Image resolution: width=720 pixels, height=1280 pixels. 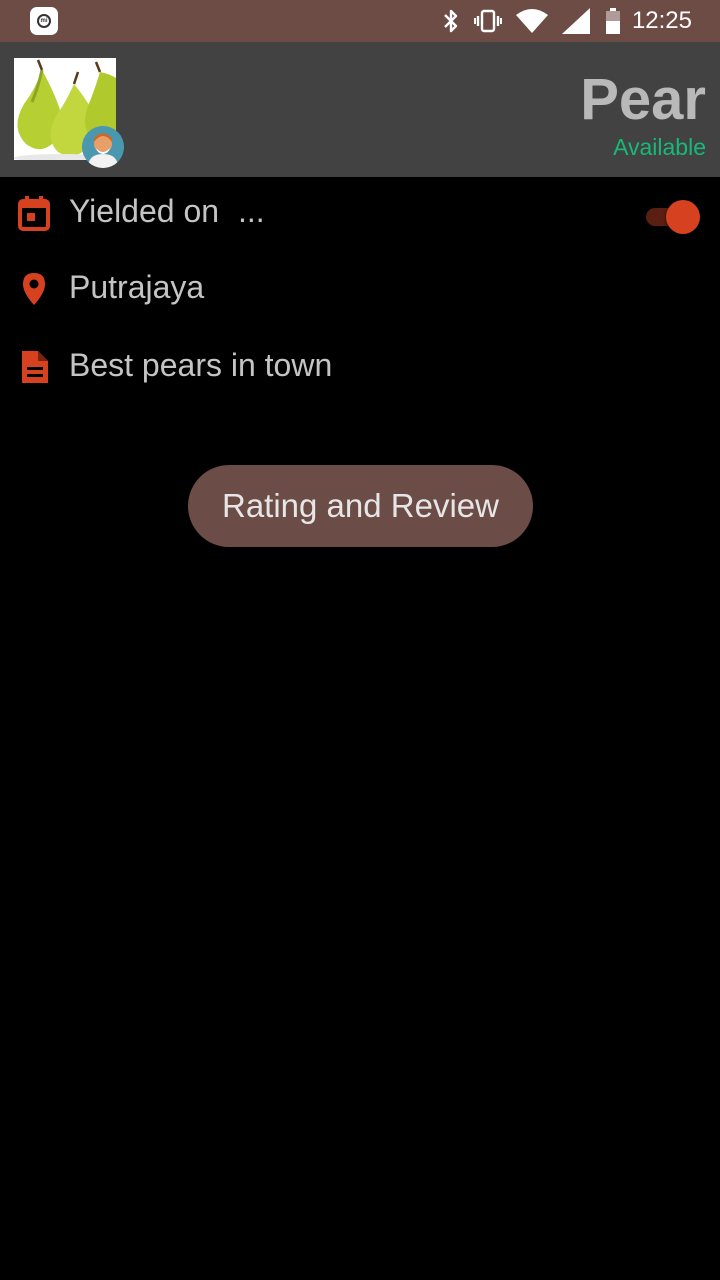 What do you see at coordinates (35, 289) in the screenshot?
I see `location-pin-icon` at bounding box center [35, 289].